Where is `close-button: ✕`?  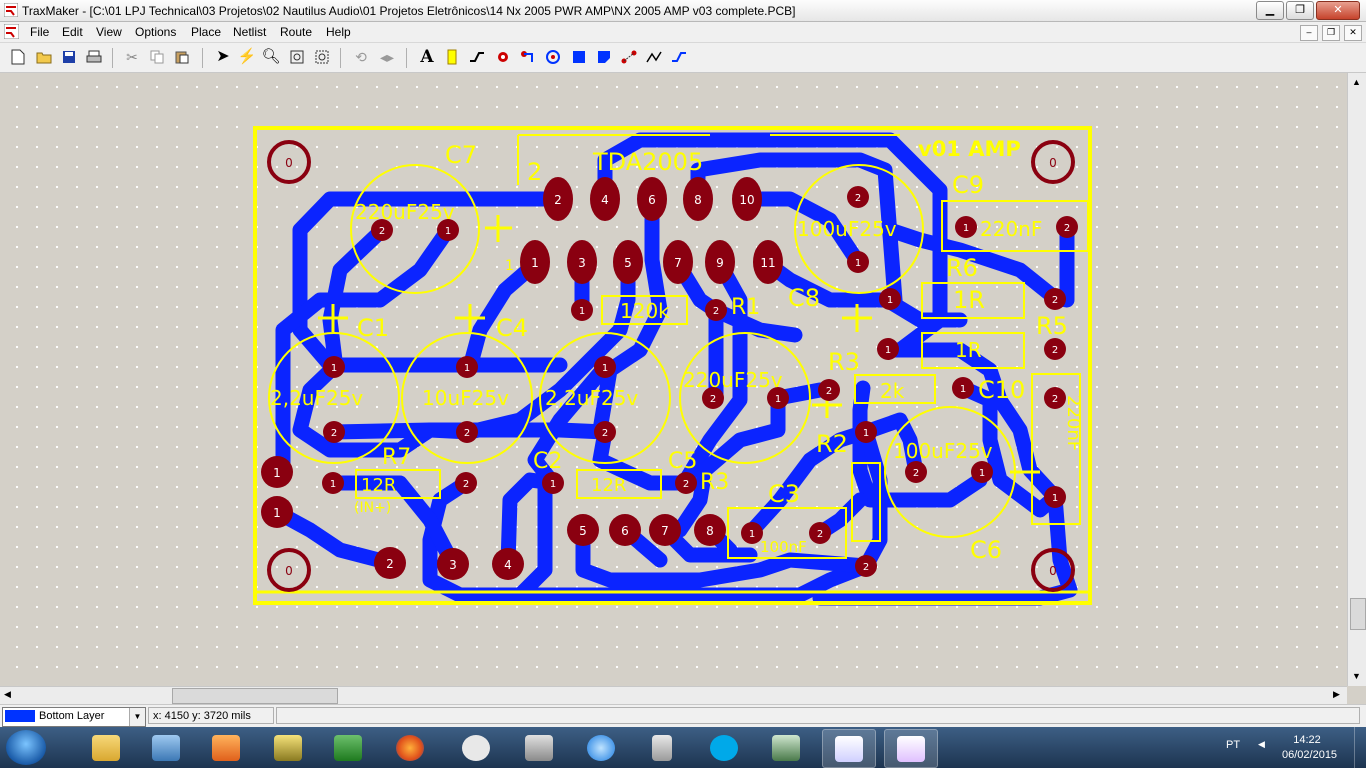
close-button: ✕ is located at coordinates (1338, 10).